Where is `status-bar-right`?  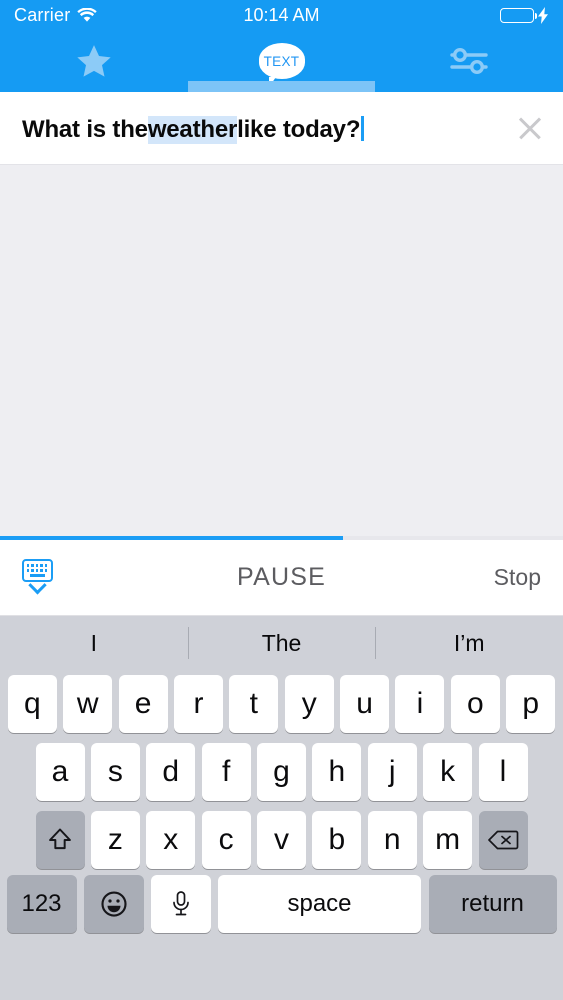 status-bar-right is located at coordinates (524, 15).